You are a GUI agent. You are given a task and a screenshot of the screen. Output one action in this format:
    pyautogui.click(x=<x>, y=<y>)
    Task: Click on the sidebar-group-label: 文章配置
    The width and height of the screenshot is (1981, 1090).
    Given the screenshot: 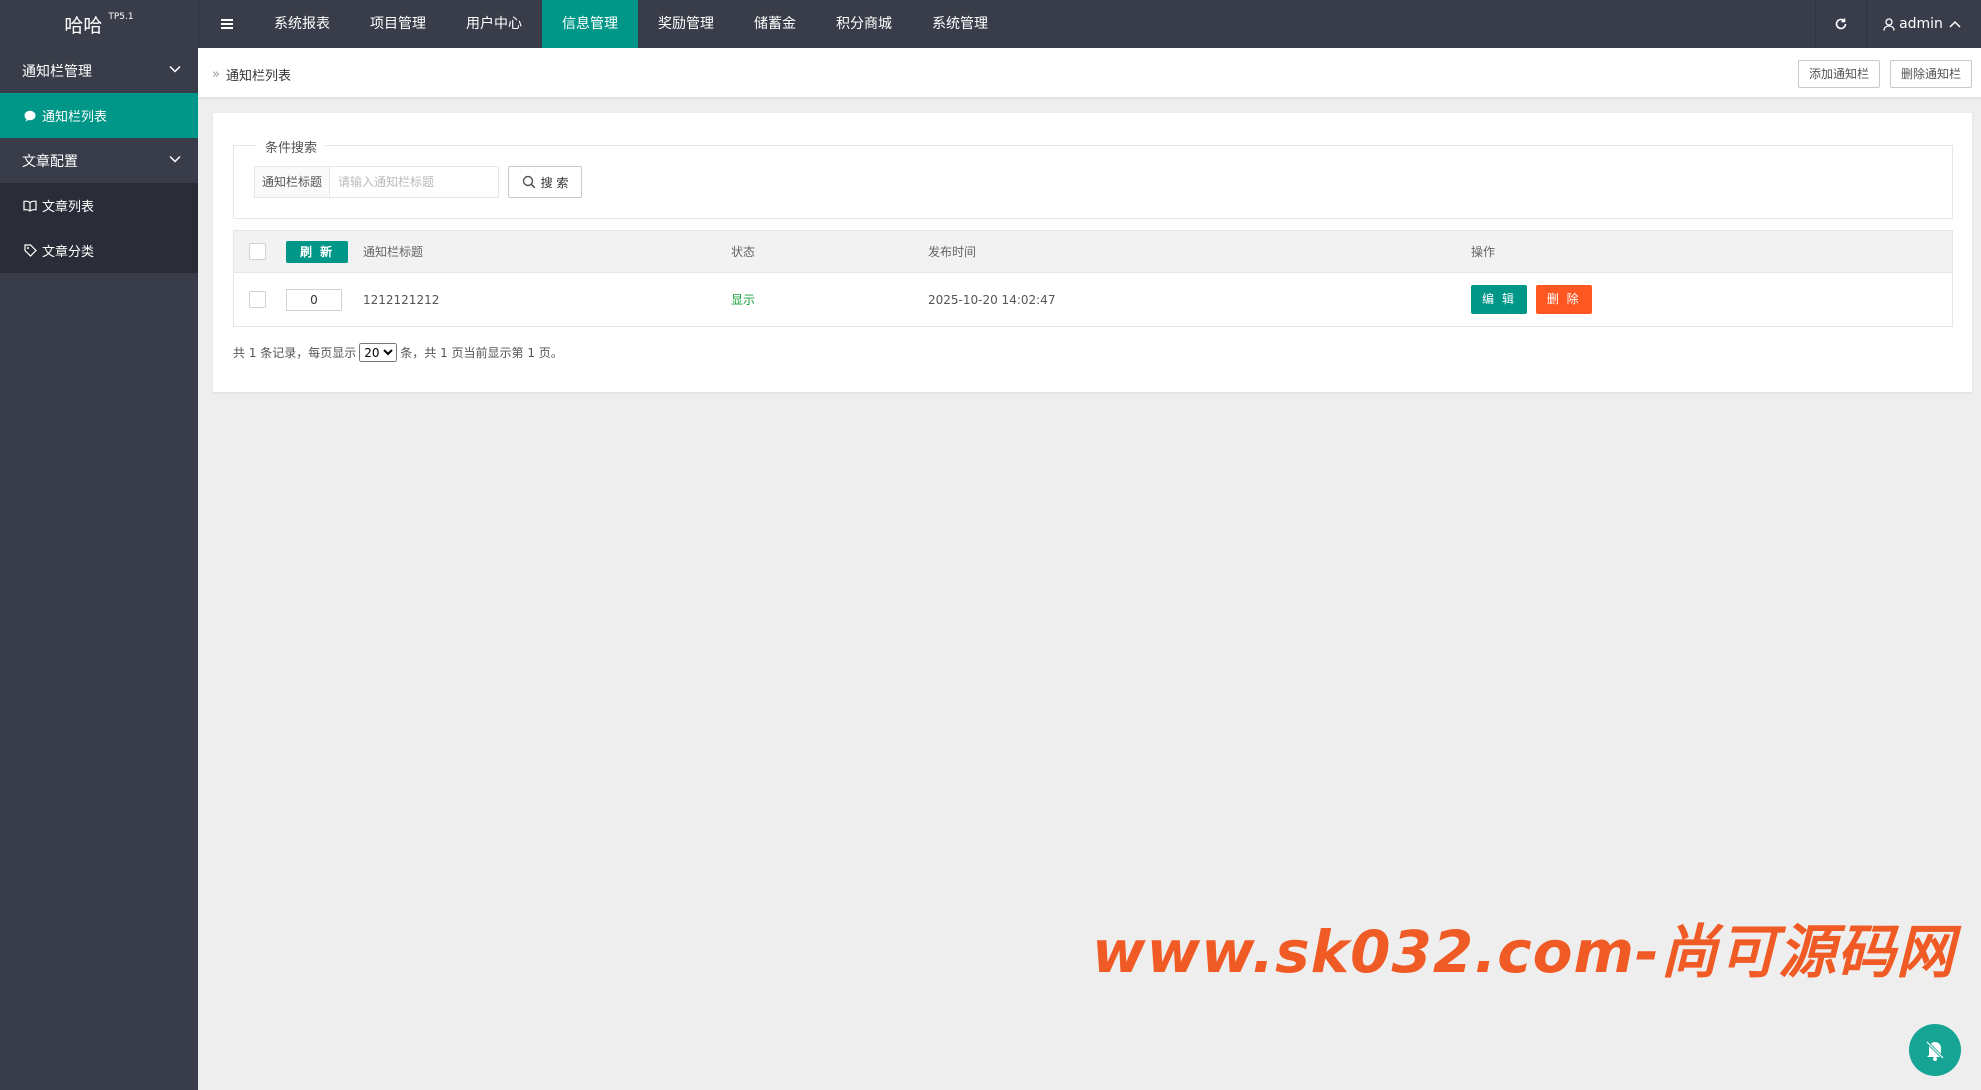 What is the action you would take?
    pyautogui.click(x=50, y=161)
    